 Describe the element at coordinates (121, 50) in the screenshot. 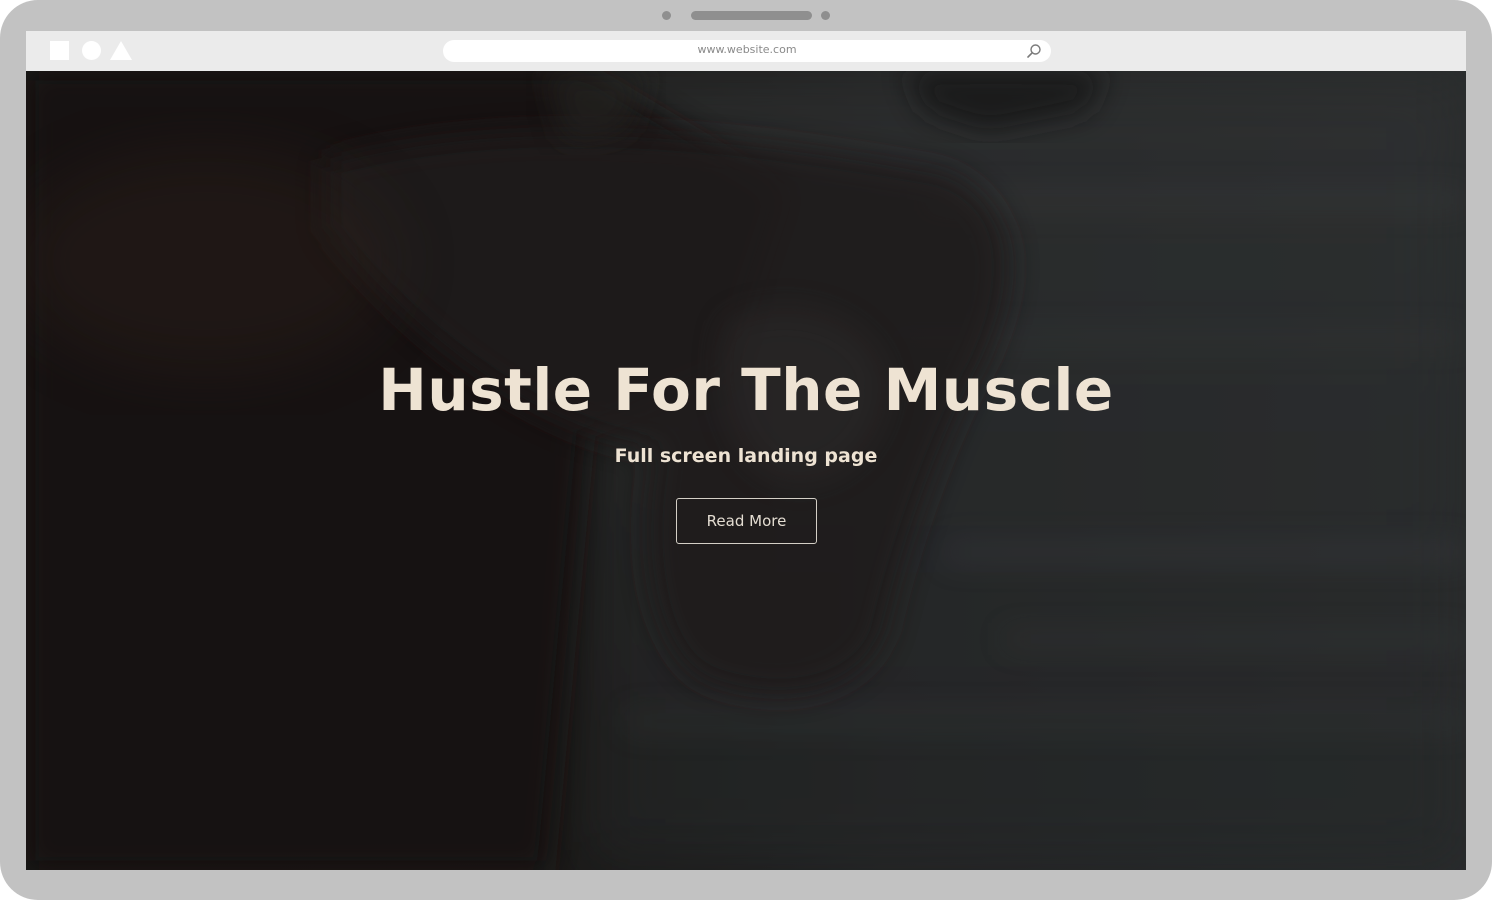

I see `triangle-icon` at that location.